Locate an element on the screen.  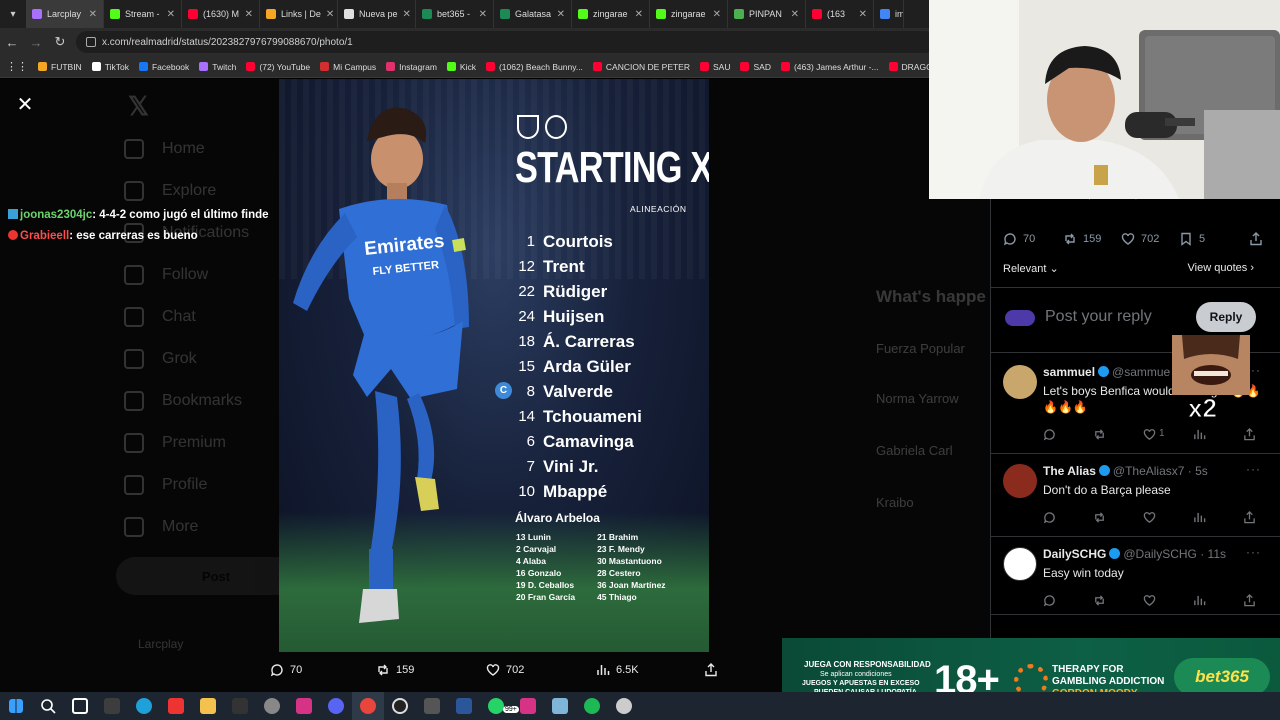
sidebar-user: Larcplay is located at coordinates (160, 644).